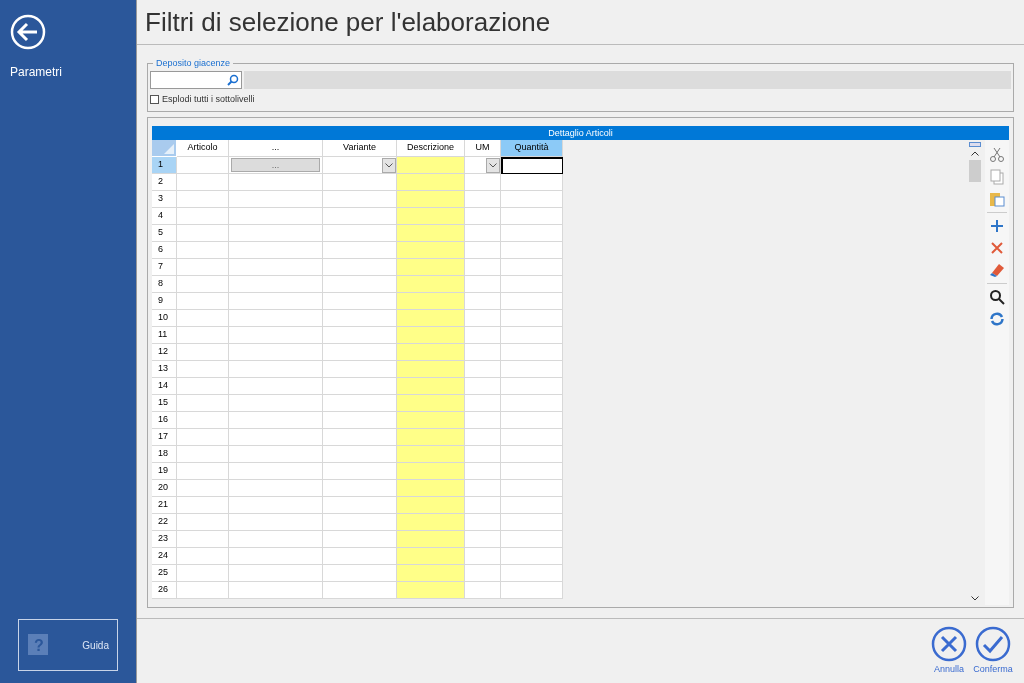 Image resolution: width=1024 pixels, height=683 pixels. What do you see at coordinates (164, 437) in the screenshot?
I see `row-number: 17` at bounding box center [164, 437].